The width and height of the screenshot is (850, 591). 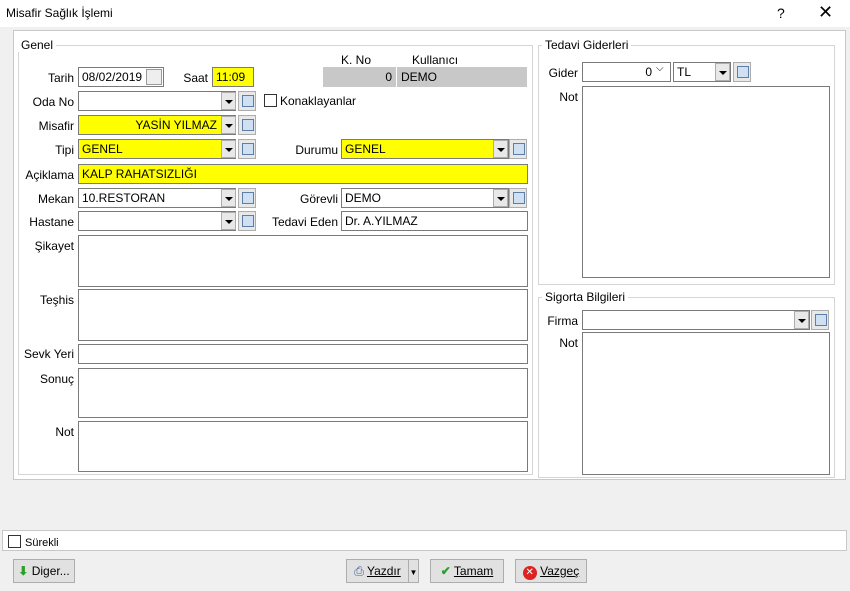 I want to click on vazgec-button: ✕ Vazgeç, so click(x=551, y=571).